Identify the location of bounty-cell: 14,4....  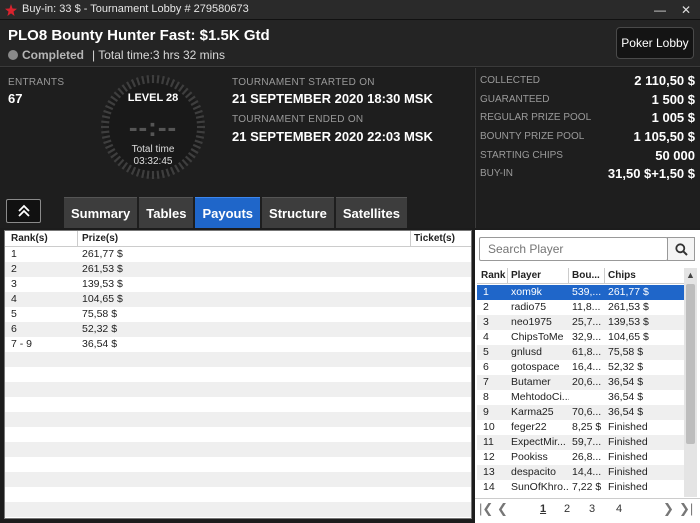
(587, 472).